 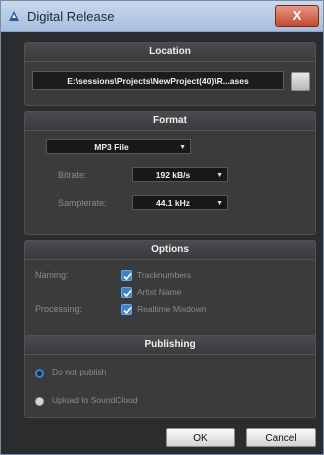 I want to click on file-type-value: MP3 File, so click(x=111, y=147).